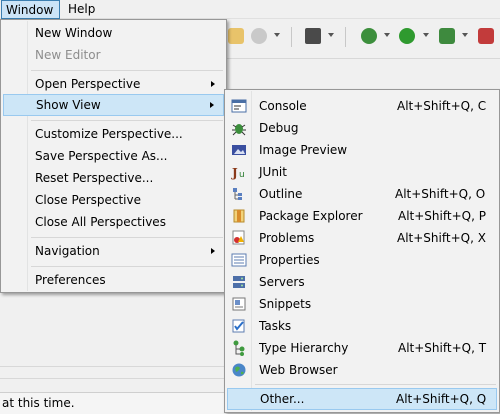 Image resolution: width=500 pixels, height=414 pixels. What do you see at coordinates (239, 304) in the screenshot?
I see `snippets-icon` at bounding box center [239, 304].